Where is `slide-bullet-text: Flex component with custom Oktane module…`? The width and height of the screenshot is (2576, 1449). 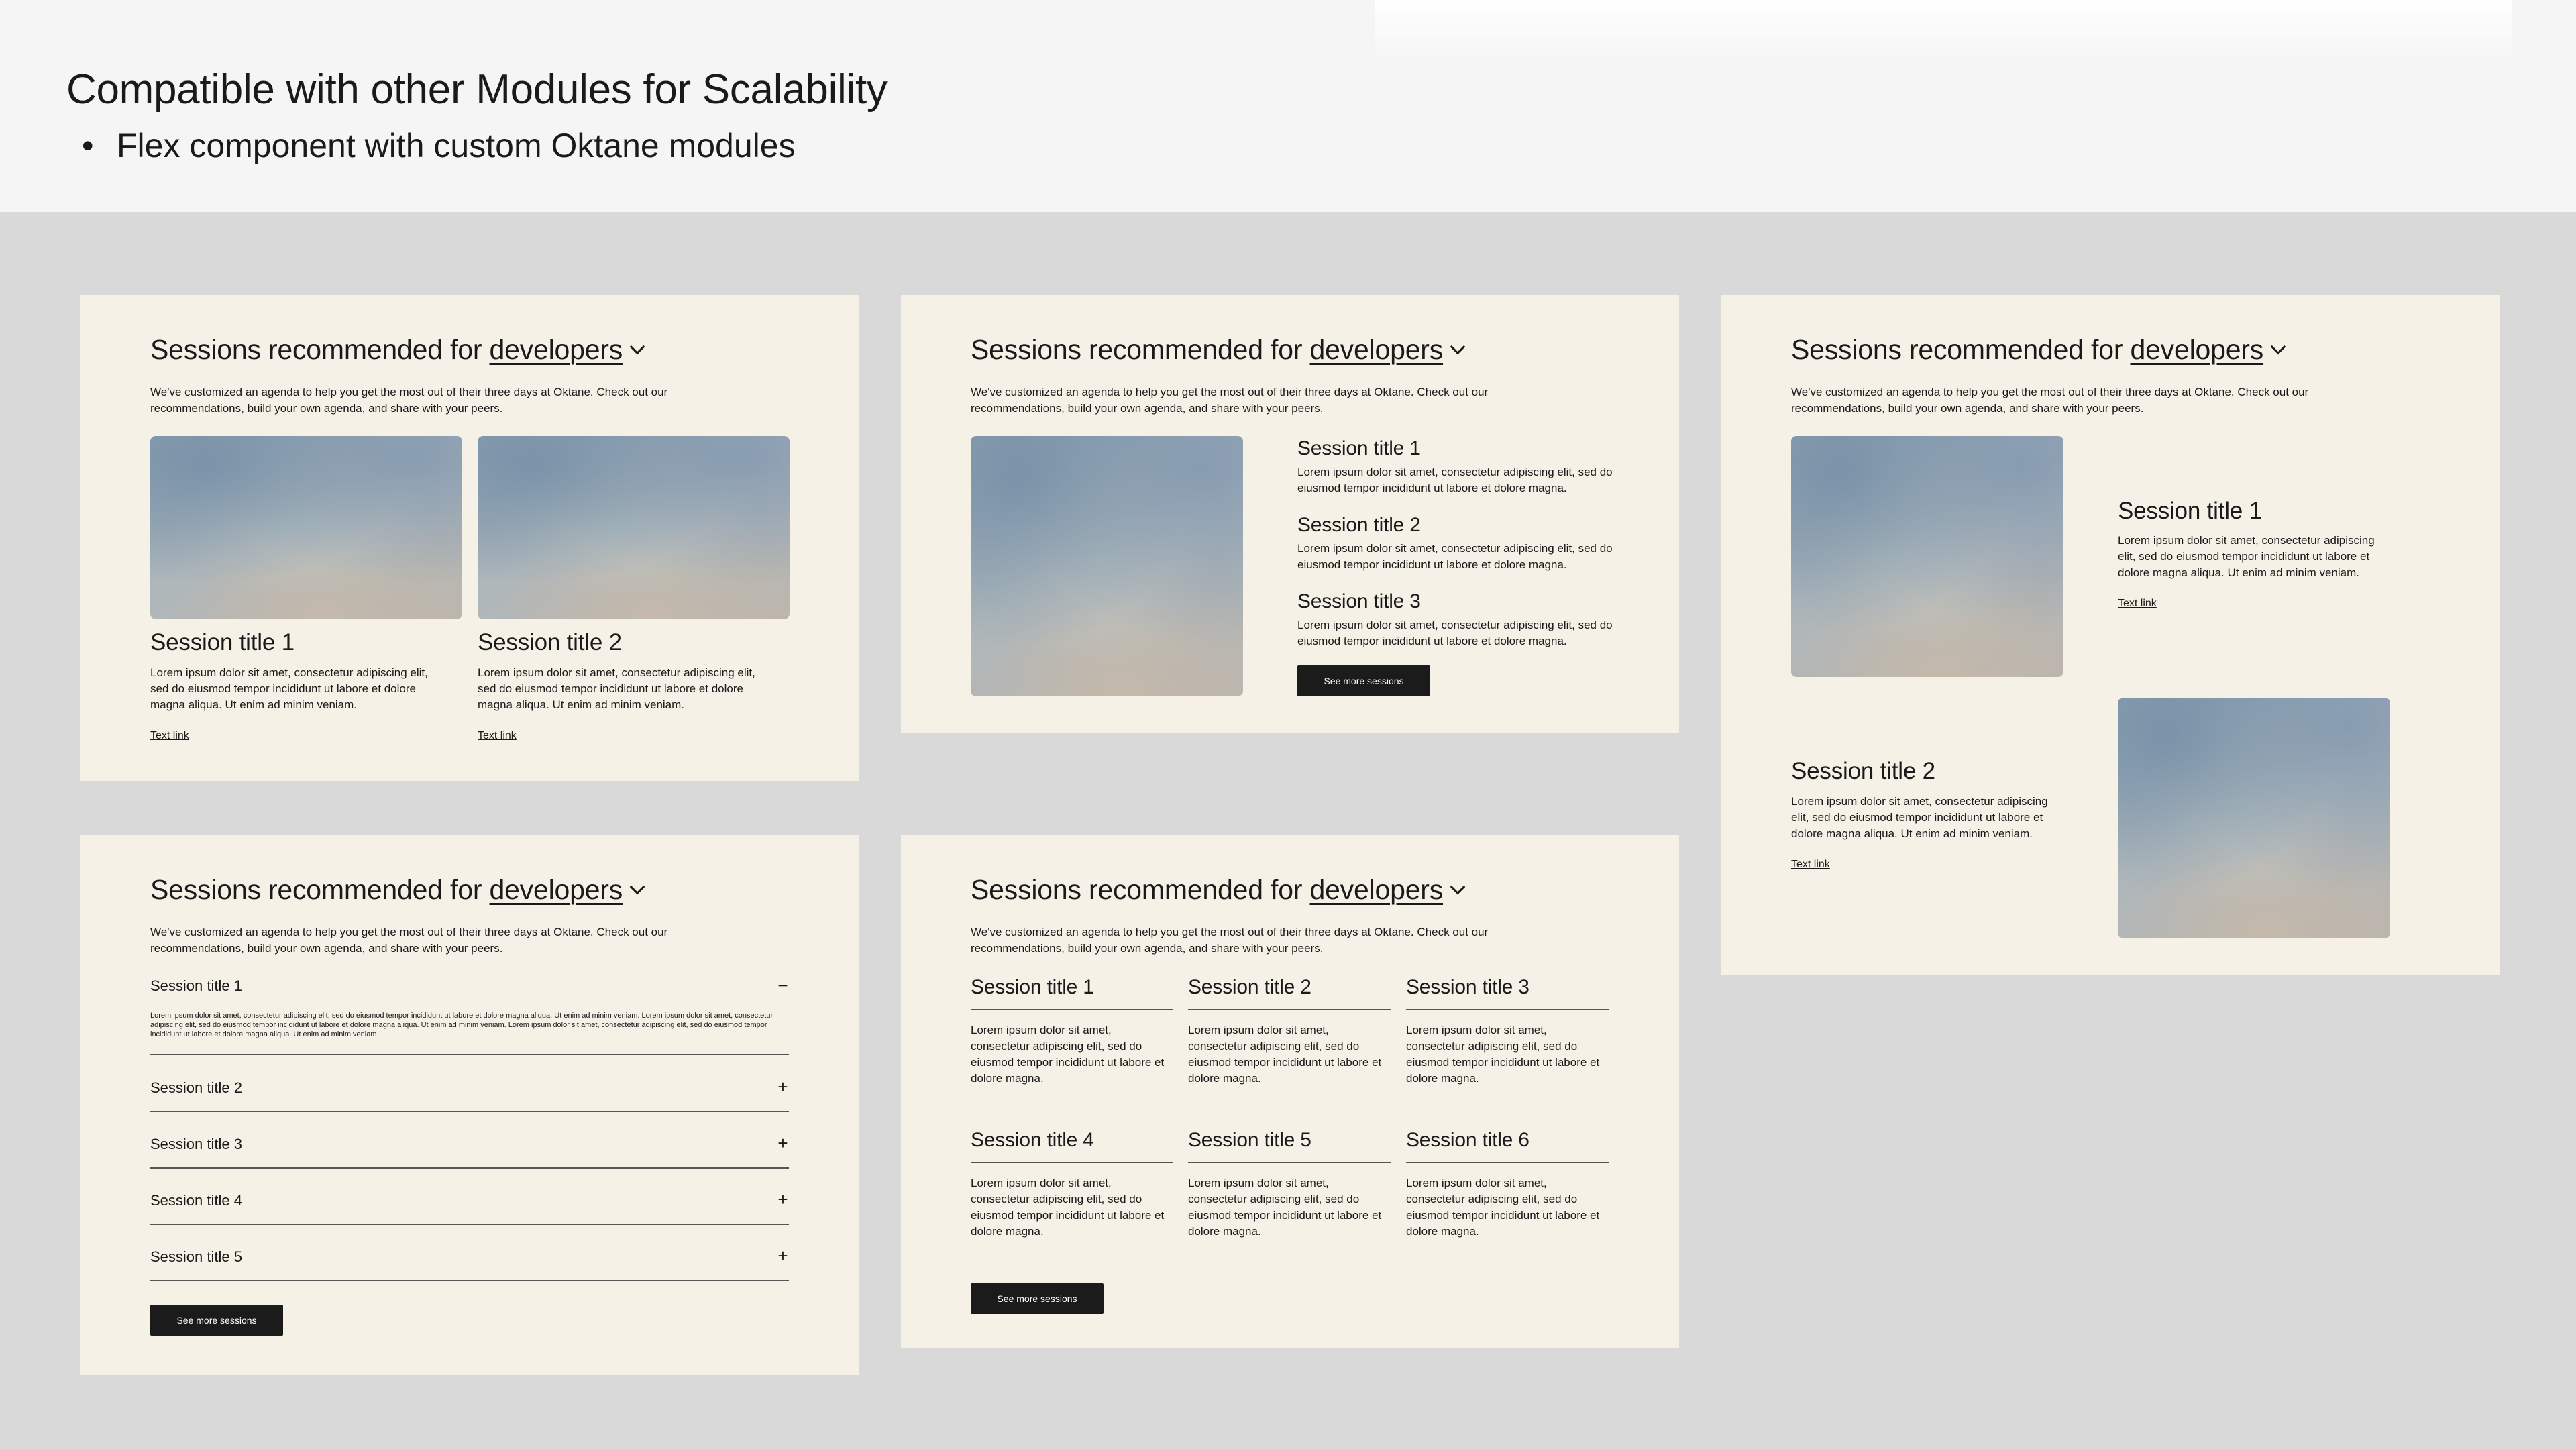 slide-bullet-text: Flex component with custom Oktane module… is located at coordinates (456, 145).